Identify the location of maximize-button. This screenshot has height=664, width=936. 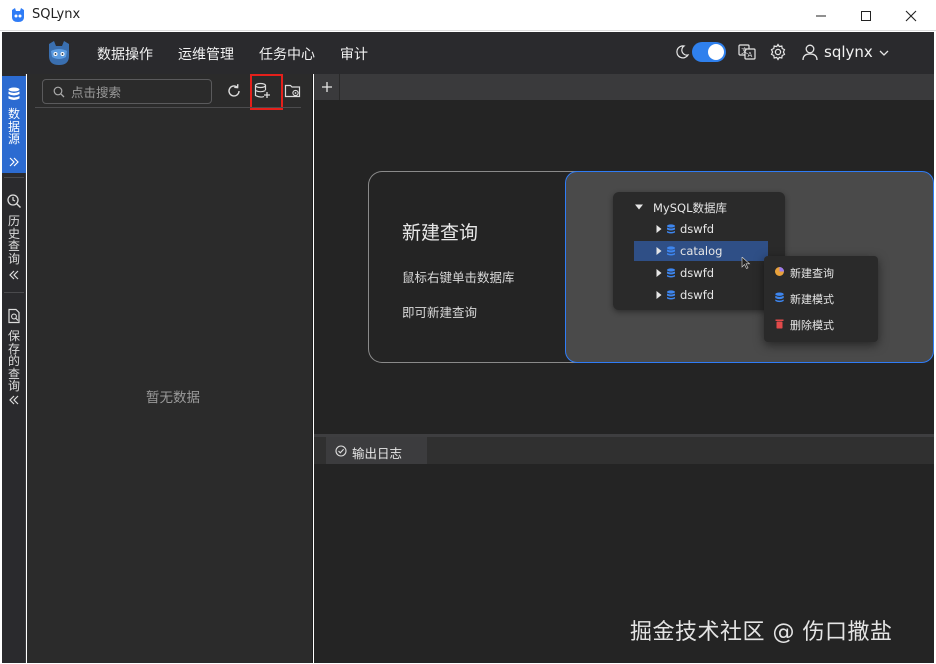
(866, 15).